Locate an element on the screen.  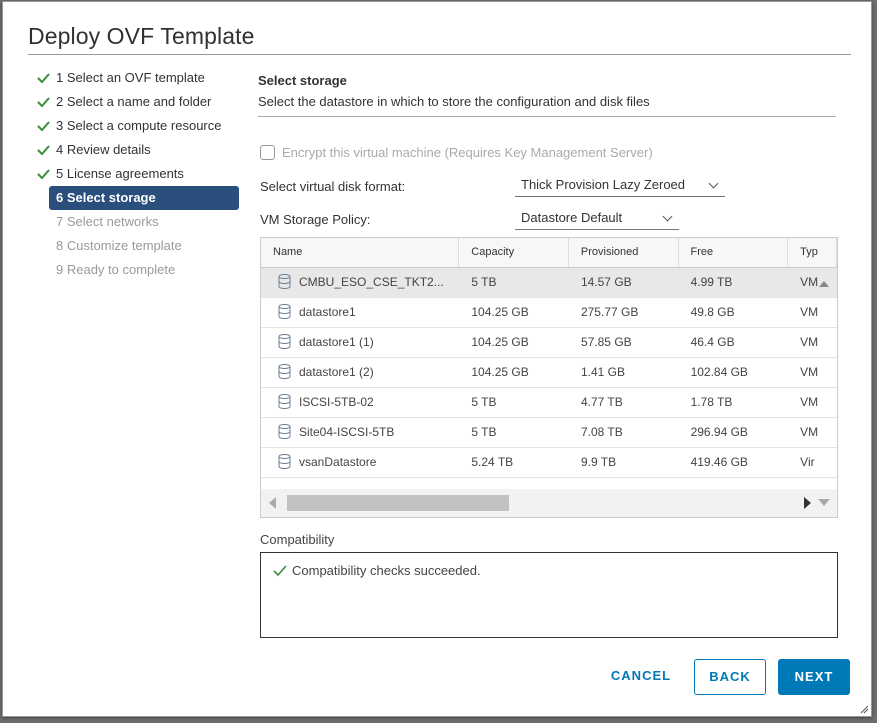
scroll-right-arrow-icon is located at coordinates (808, 503).